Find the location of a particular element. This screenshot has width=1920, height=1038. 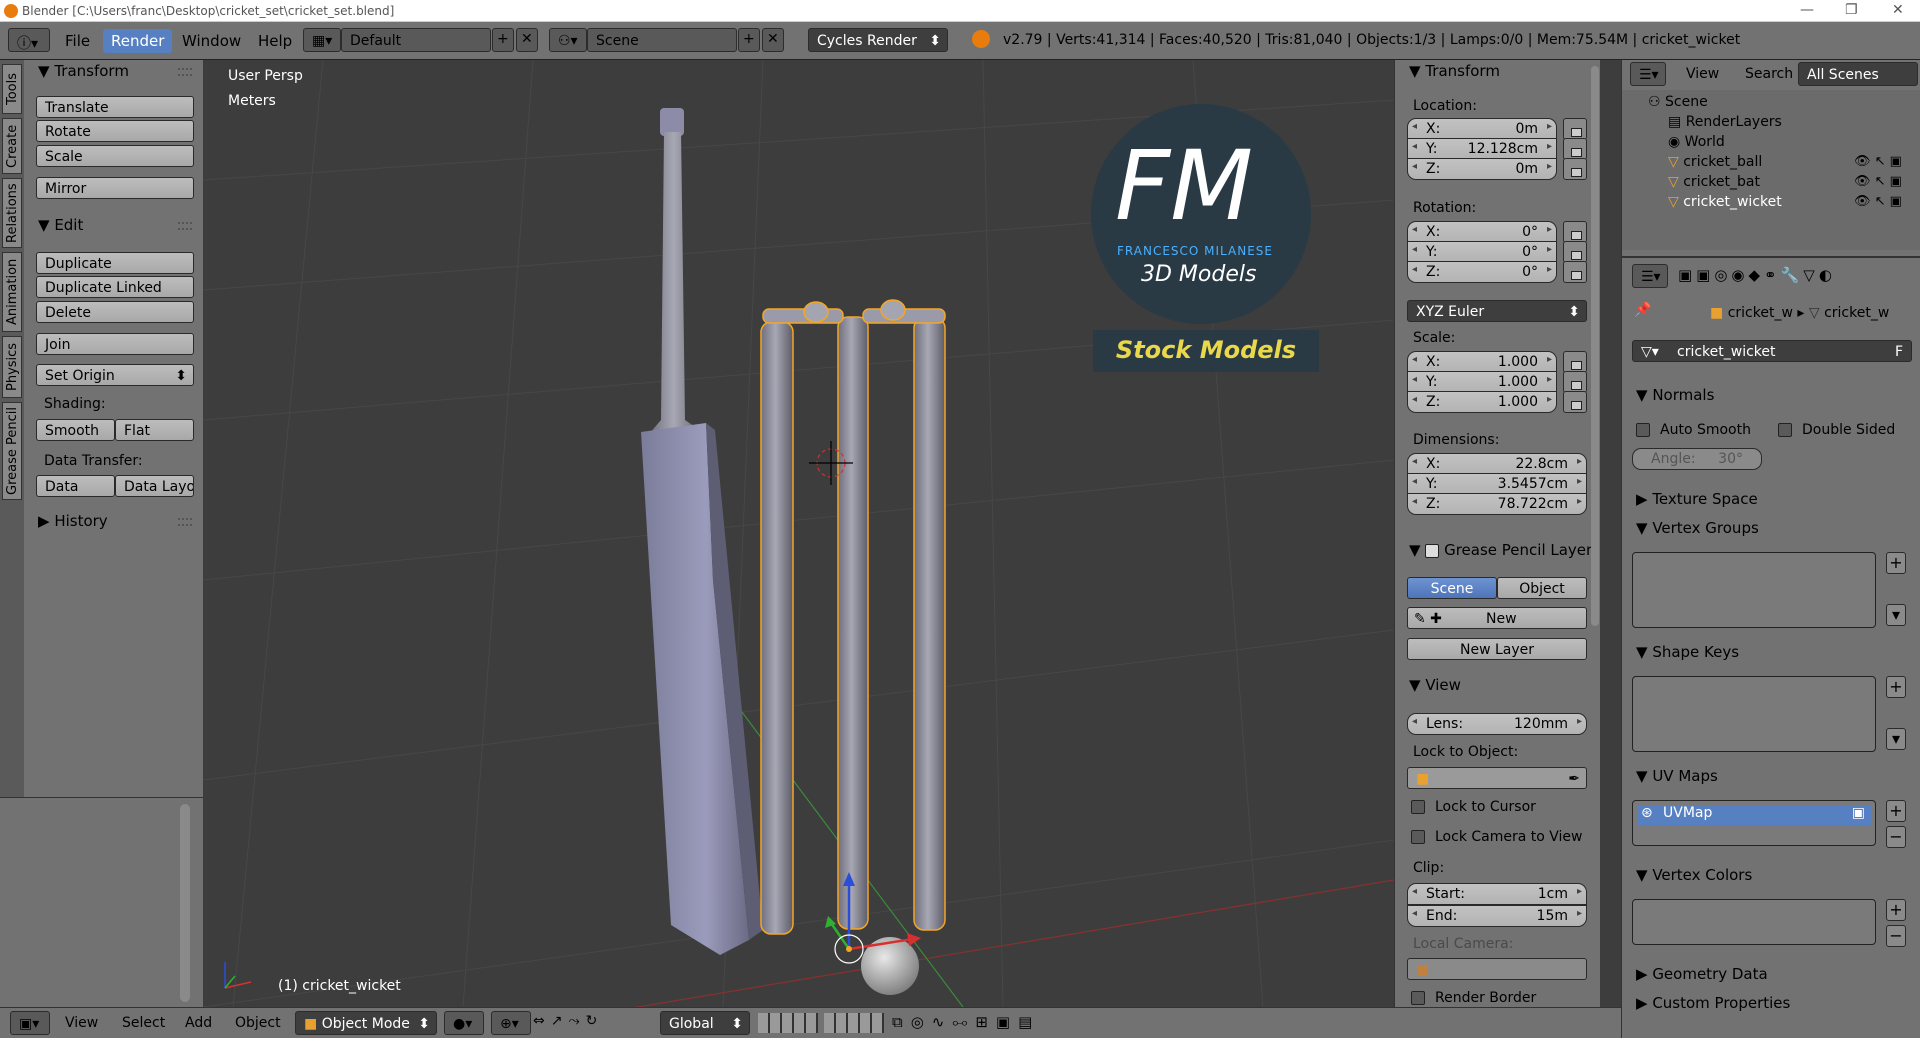

data-layout-button: Data Layo is located at coordinates (154, 486).